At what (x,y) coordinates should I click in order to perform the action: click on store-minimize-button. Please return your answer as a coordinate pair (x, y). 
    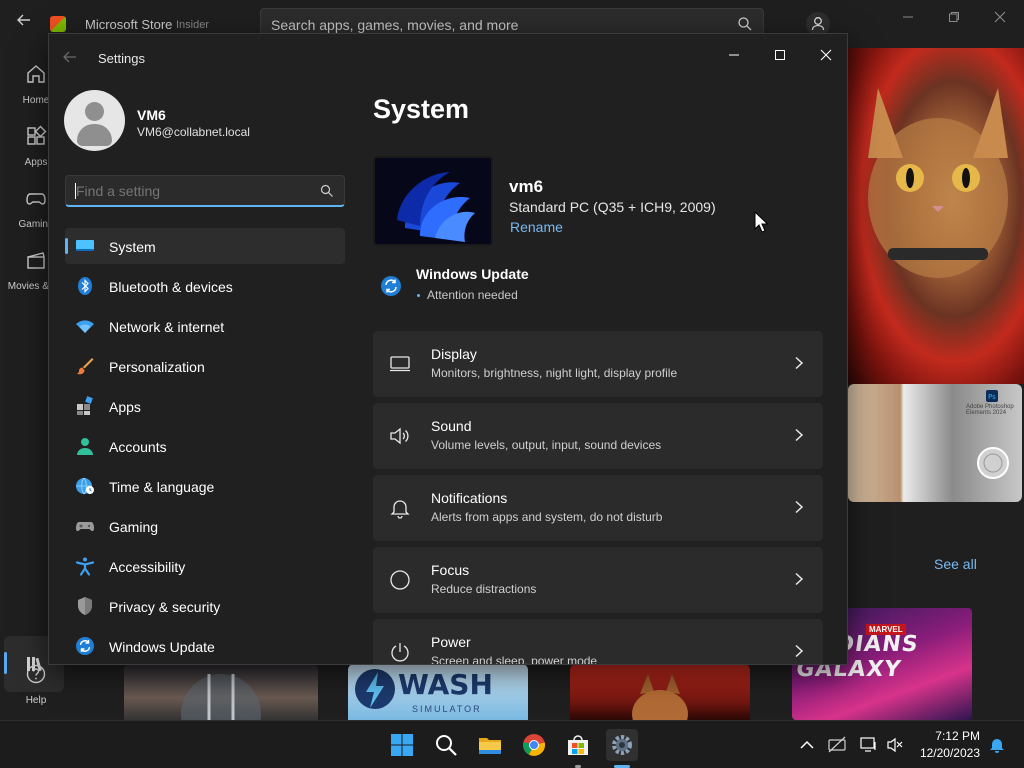
    Looking at the image, I should click on (908, 18).